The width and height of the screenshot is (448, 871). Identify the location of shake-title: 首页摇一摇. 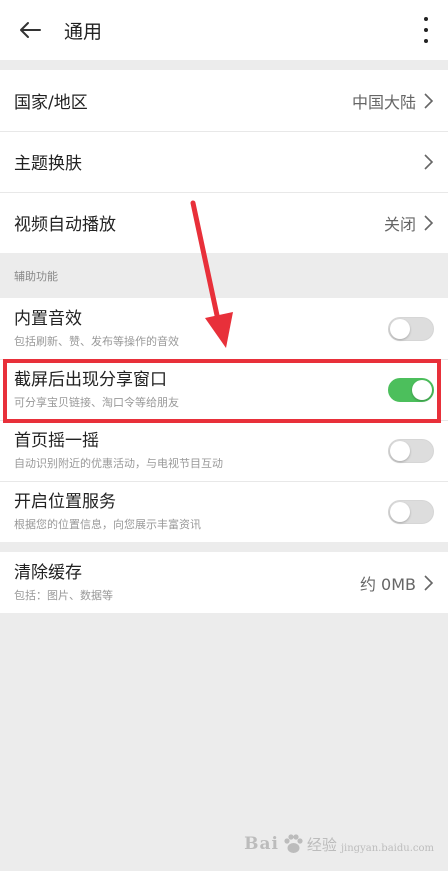
(56, 441).